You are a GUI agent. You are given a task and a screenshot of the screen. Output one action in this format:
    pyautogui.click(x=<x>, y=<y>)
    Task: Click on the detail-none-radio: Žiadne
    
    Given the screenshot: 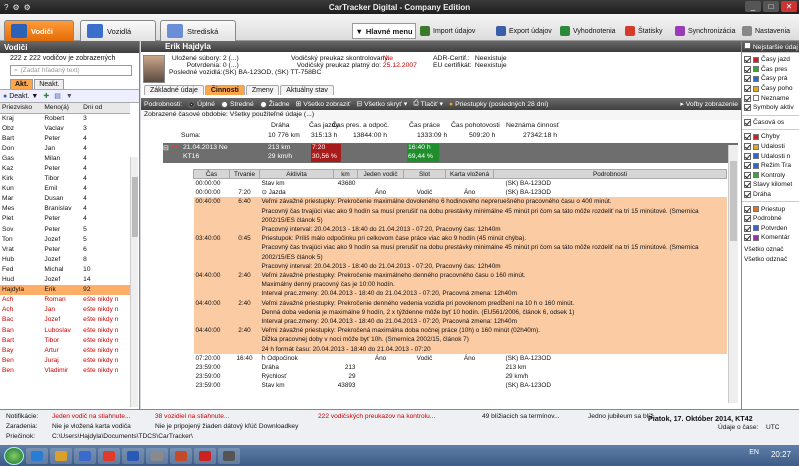 What is the action you would take?
    pyautogui.click(x=274, y=104)
    